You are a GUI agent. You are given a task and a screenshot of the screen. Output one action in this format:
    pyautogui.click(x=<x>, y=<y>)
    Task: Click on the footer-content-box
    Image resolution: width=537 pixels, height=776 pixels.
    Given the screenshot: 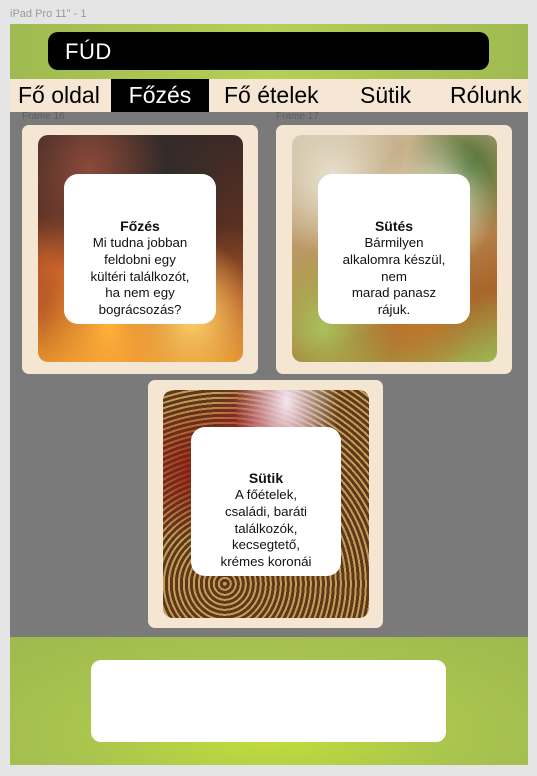 What is the action you would take?
    pyautogui.click(x=268, y=701)
    